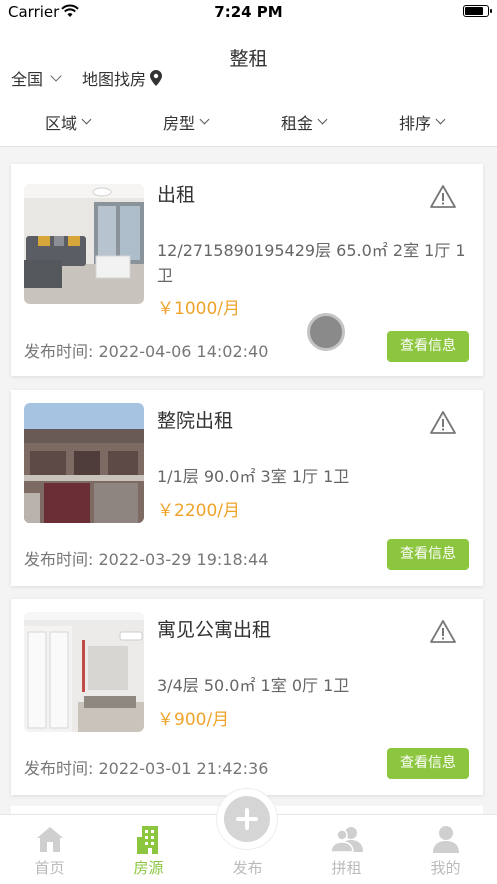  I want to click on clock: 7:24 PM, so click(248, 12).